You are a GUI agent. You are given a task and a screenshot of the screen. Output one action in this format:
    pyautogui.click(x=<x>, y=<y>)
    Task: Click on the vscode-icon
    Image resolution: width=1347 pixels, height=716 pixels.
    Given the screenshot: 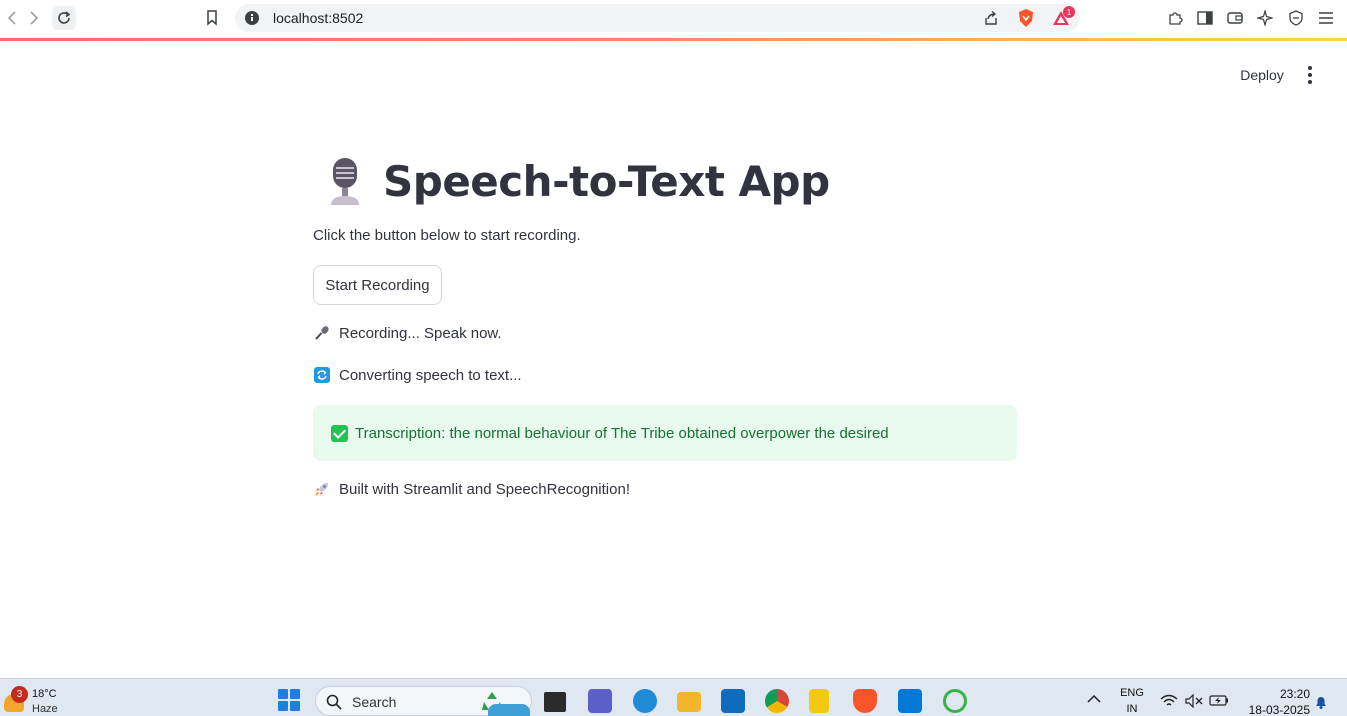 What is the action you would take?
    pyautogui.click(x=910, y=701)
    